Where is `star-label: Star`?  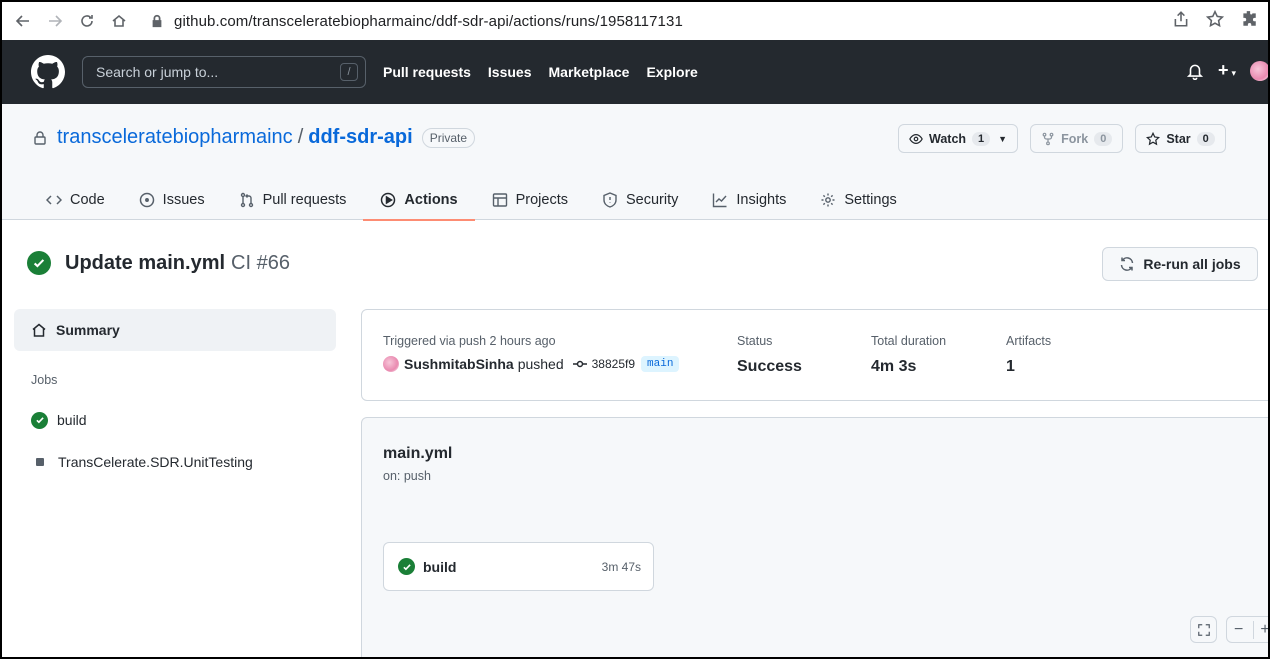
star-label: Star is located at coordinates (1178, 138).